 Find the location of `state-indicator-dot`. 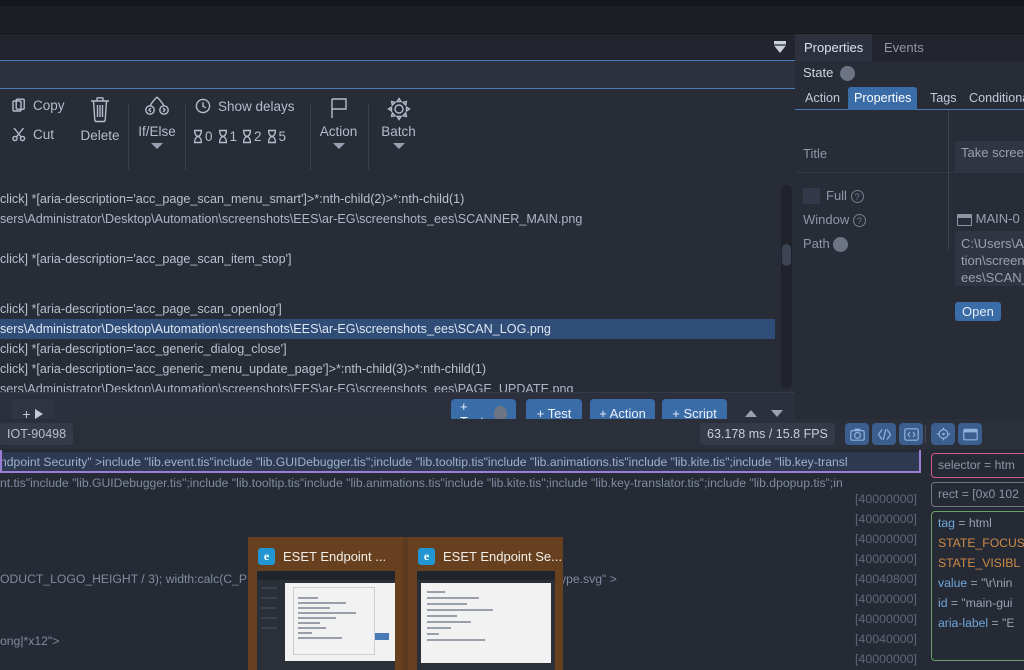

state-indicator-dot is located at coordinates (847, 73).